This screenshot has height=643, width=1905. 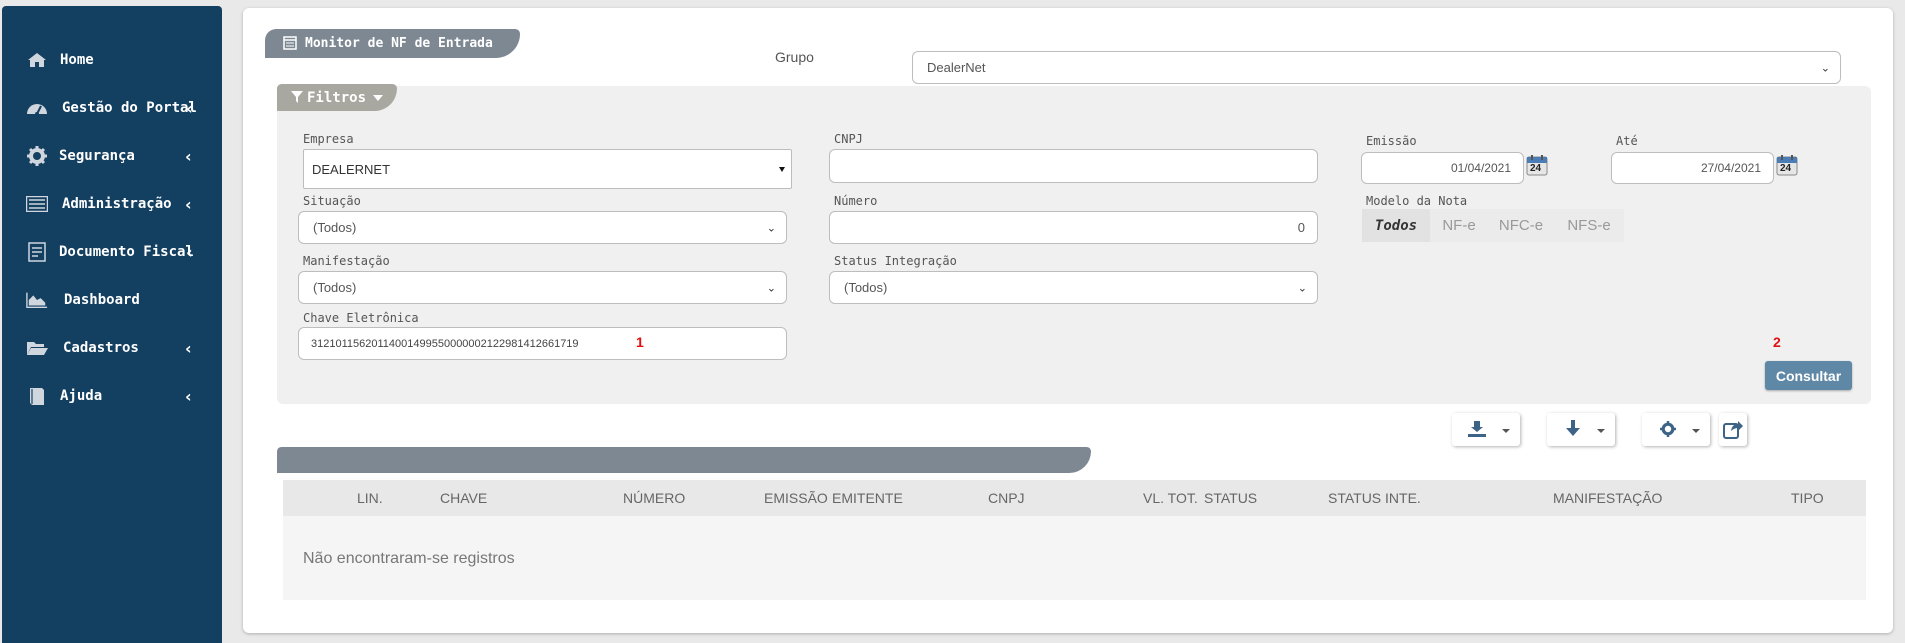 What do you see at coordinates (126, 252) in the screenshot?
I see `sidebar-item-label: Documento Fiscal` at bounding box center [126, 252].